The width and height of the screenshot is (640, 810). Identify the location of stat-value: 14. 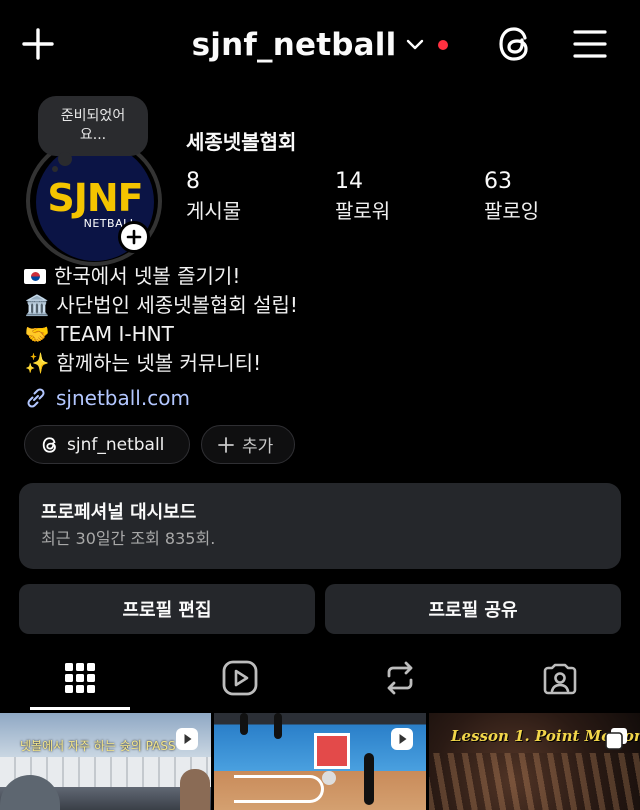
(349, 181).